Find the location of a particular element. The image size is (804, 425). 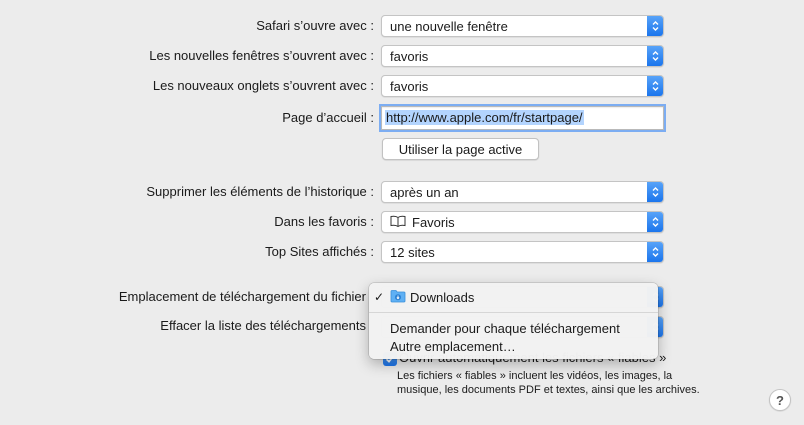

use-current-page-button: Utiliser la page active is located at coordinates (460, 149).